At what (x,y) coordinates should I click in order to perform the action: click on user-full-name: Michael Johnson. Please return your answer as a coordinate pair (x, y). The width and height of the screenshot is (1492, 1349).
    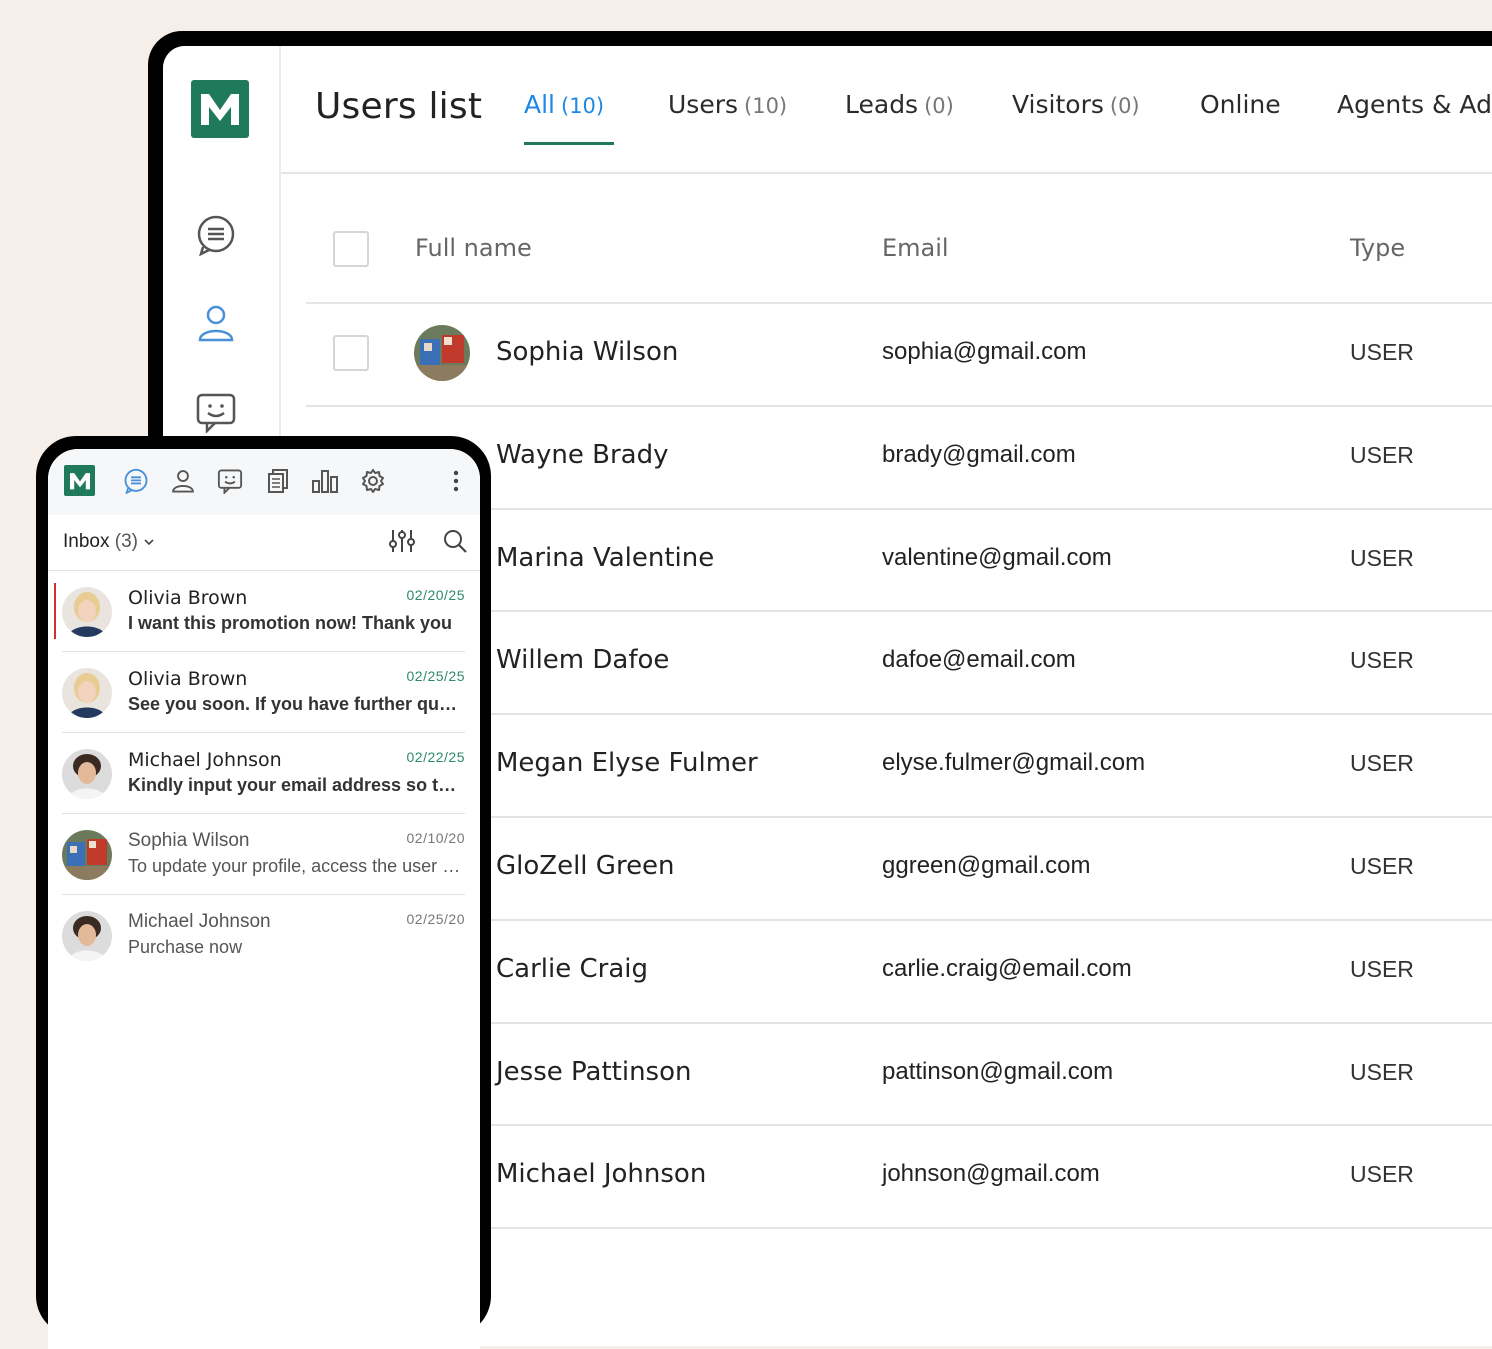
    Looking at the image, I should click on (601, 1174).